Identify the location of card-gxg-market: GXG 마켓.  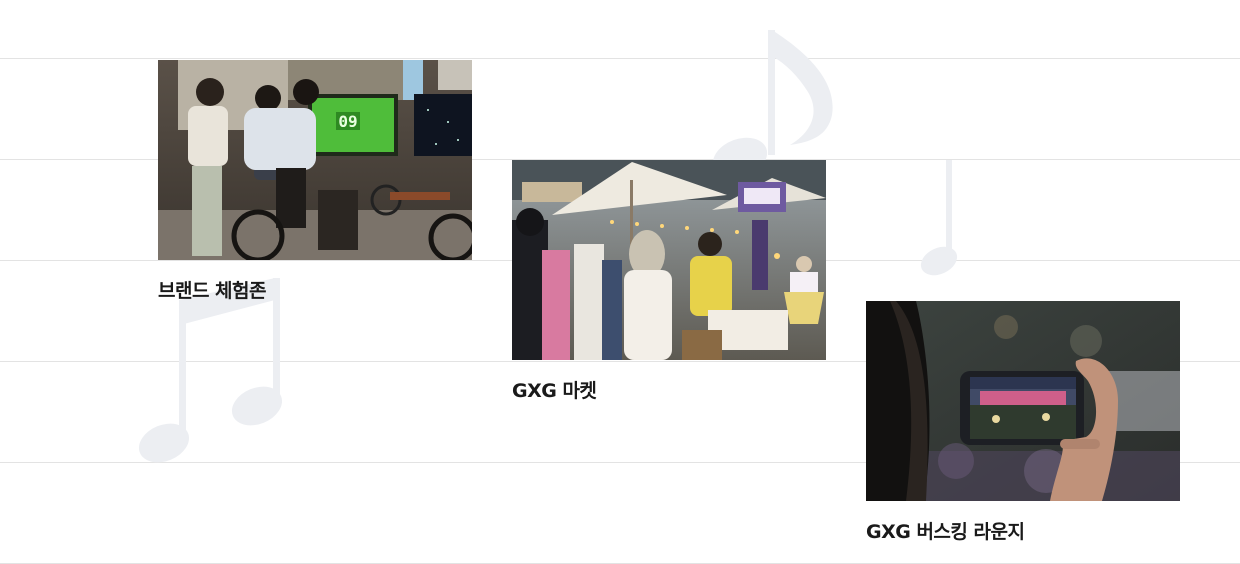
(669, 281).